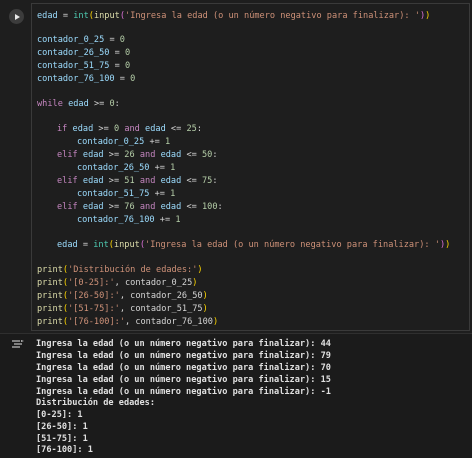 The width and height of the screenshot is (472, 458). I want to click on code-line-counter: contador_76_100 = 0, so click(86, 79).